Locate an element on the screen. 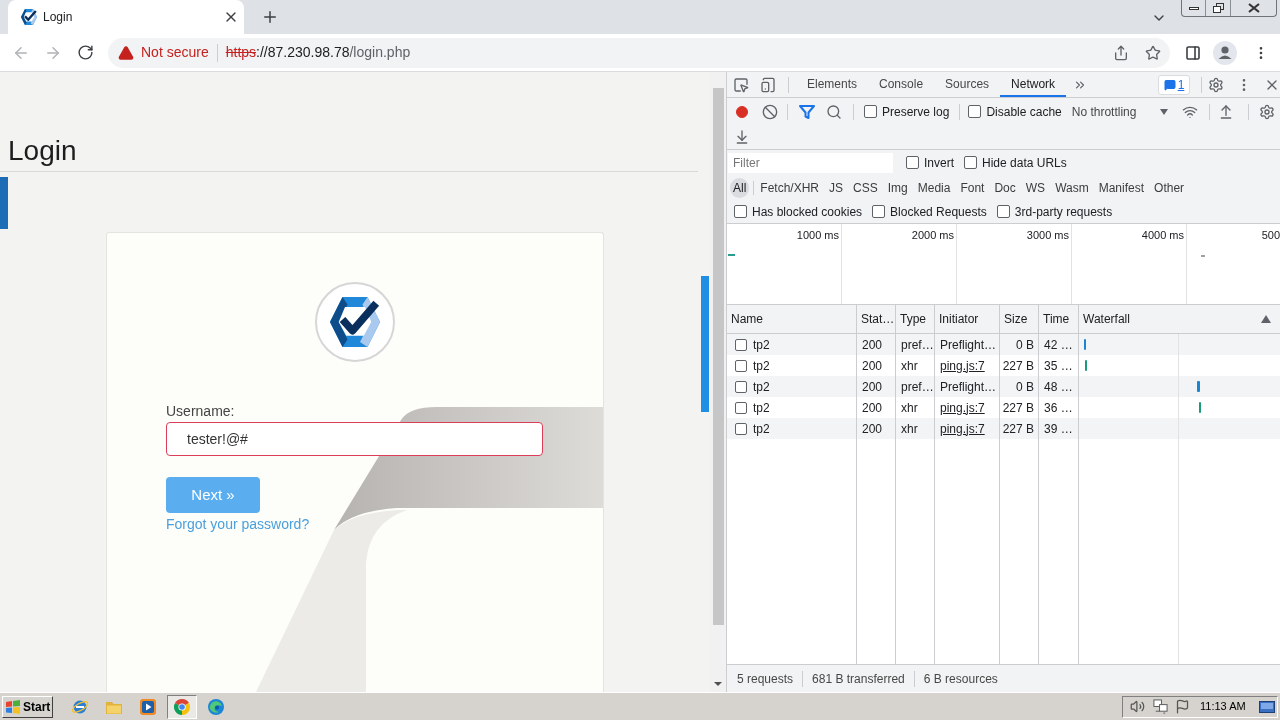 The height and width of the screenshot is (720, 1280). show-desktop-icon is located at coordinates (1267, 706).